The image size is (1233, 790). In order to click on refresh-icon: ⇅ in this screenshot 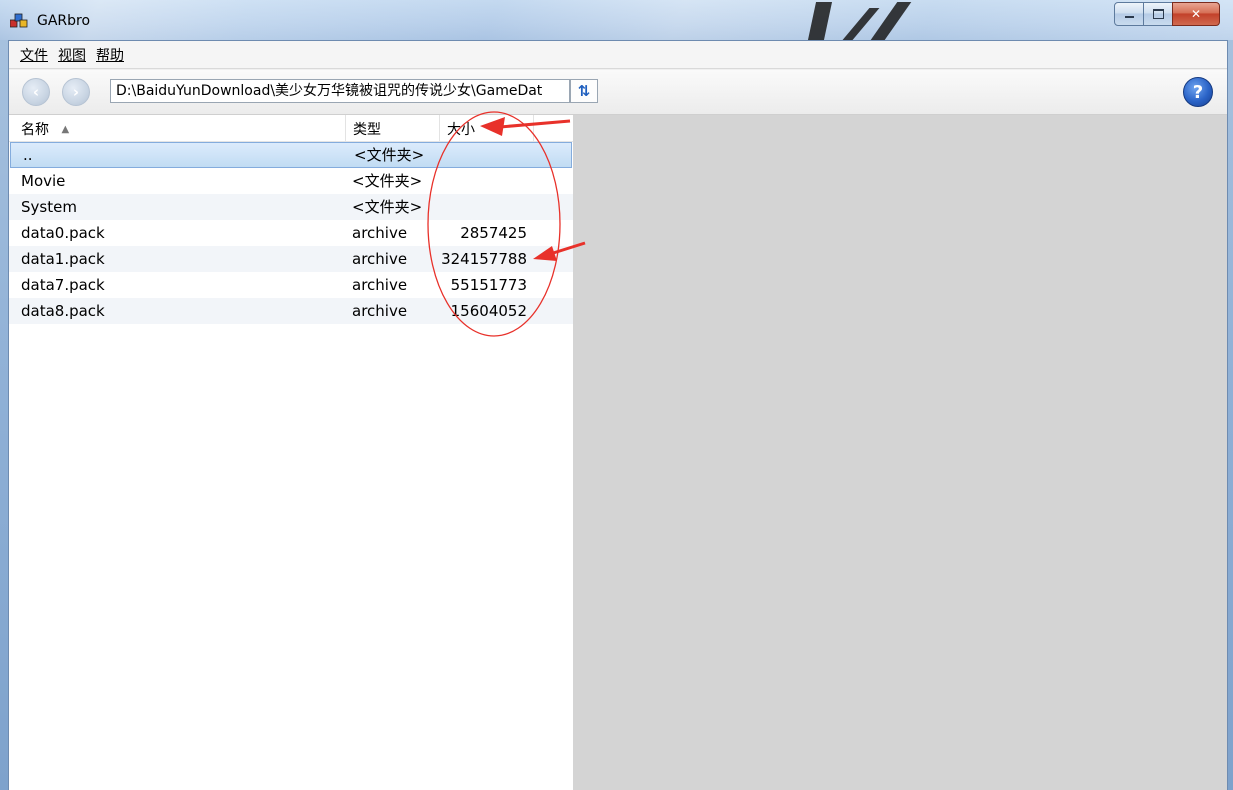, I will do `click(584, 91)`.